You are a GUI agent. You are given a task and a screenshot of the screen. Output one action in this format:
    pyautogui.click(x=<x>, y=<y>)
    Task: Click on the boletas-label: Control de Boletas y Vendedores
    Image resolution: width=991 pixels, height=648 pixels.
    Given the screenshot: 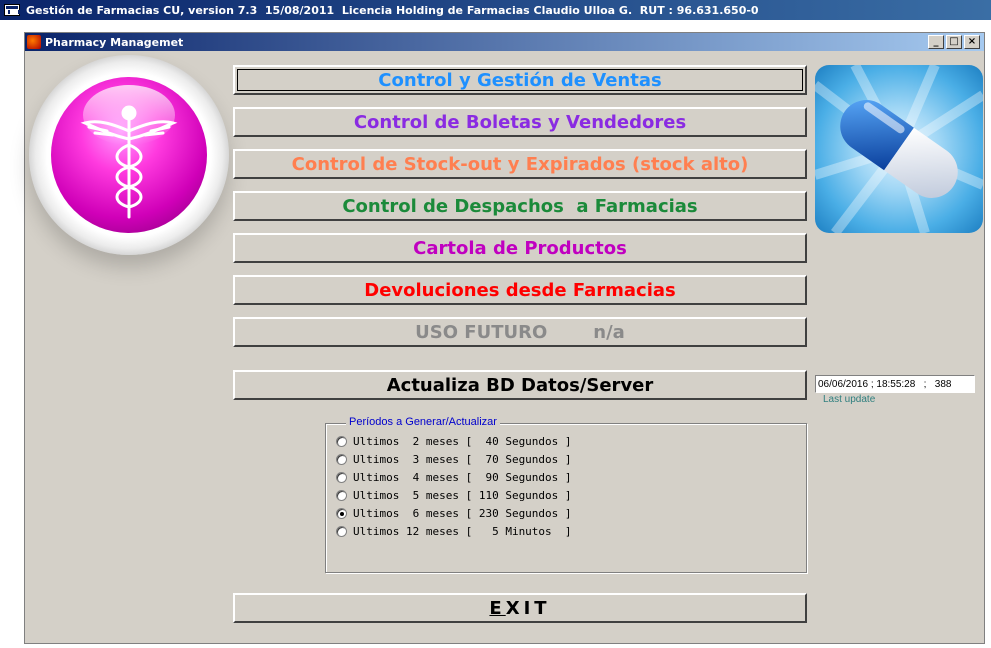 What is the action you would take?
    pyautogui.click(x=520, y=122)
    